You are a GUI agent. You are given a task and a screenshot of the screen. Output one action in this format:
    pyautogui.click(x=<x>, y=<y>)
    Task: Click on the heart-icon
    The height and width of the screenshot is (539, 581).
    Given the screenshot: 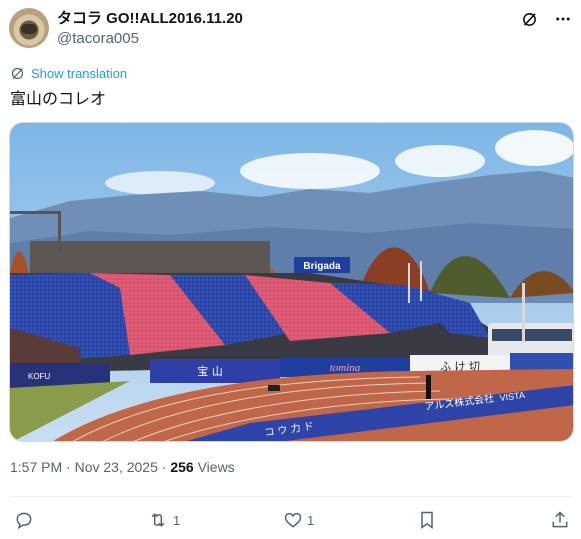 What is the action you would take?
    pyautogui.click(x=293, y=520)
    